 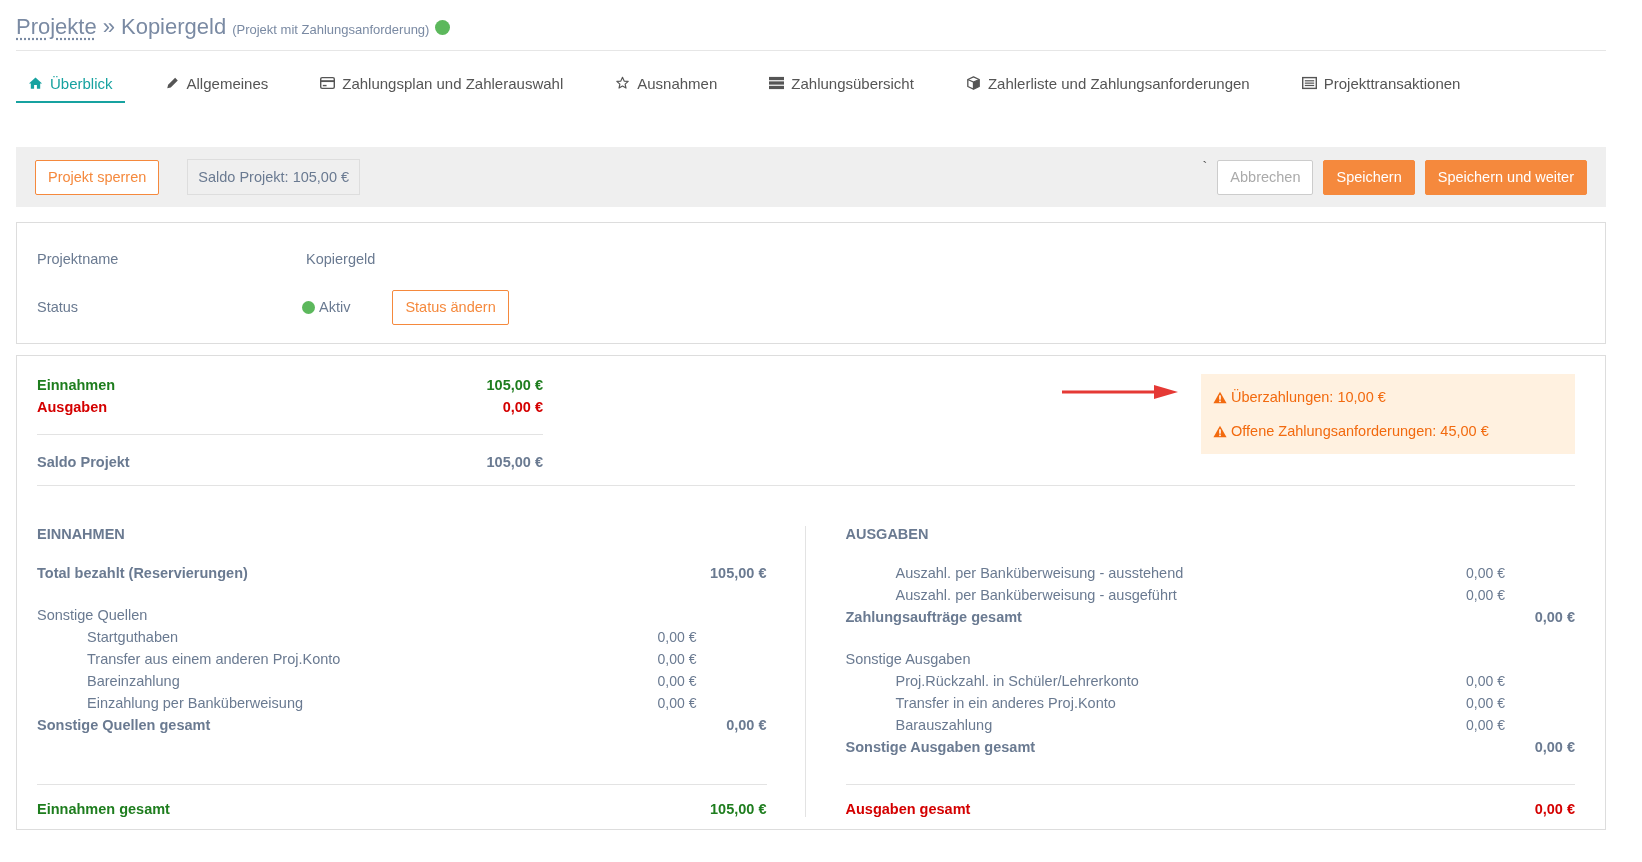 What do you see at coordinates (1107, 84) in the screenshot?
I see `tab: Zahlerliste und Zahlungsanforderungen` at bounding box center [1107, 84].